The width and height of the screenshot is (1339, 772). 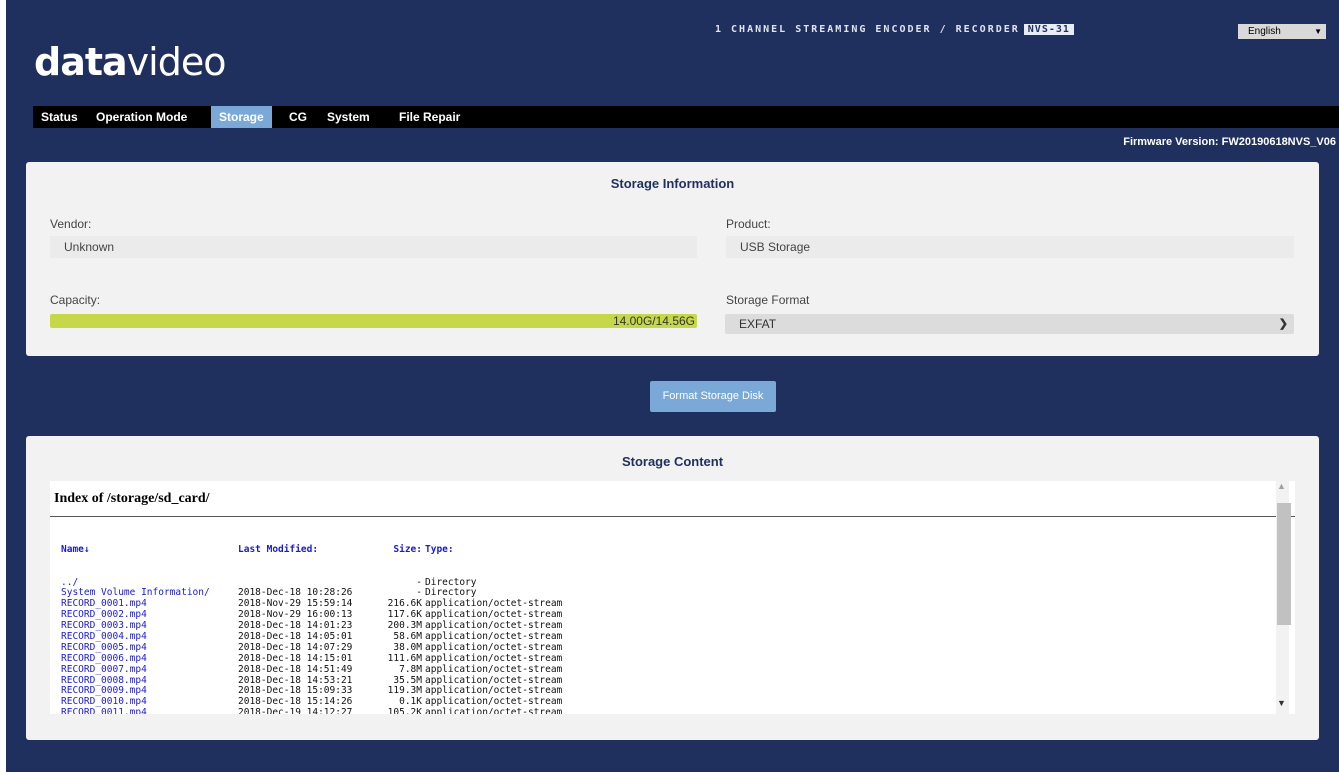 I want to click on format-storage-disk-button: Format Storage Disk, so click(x=713, y=396).